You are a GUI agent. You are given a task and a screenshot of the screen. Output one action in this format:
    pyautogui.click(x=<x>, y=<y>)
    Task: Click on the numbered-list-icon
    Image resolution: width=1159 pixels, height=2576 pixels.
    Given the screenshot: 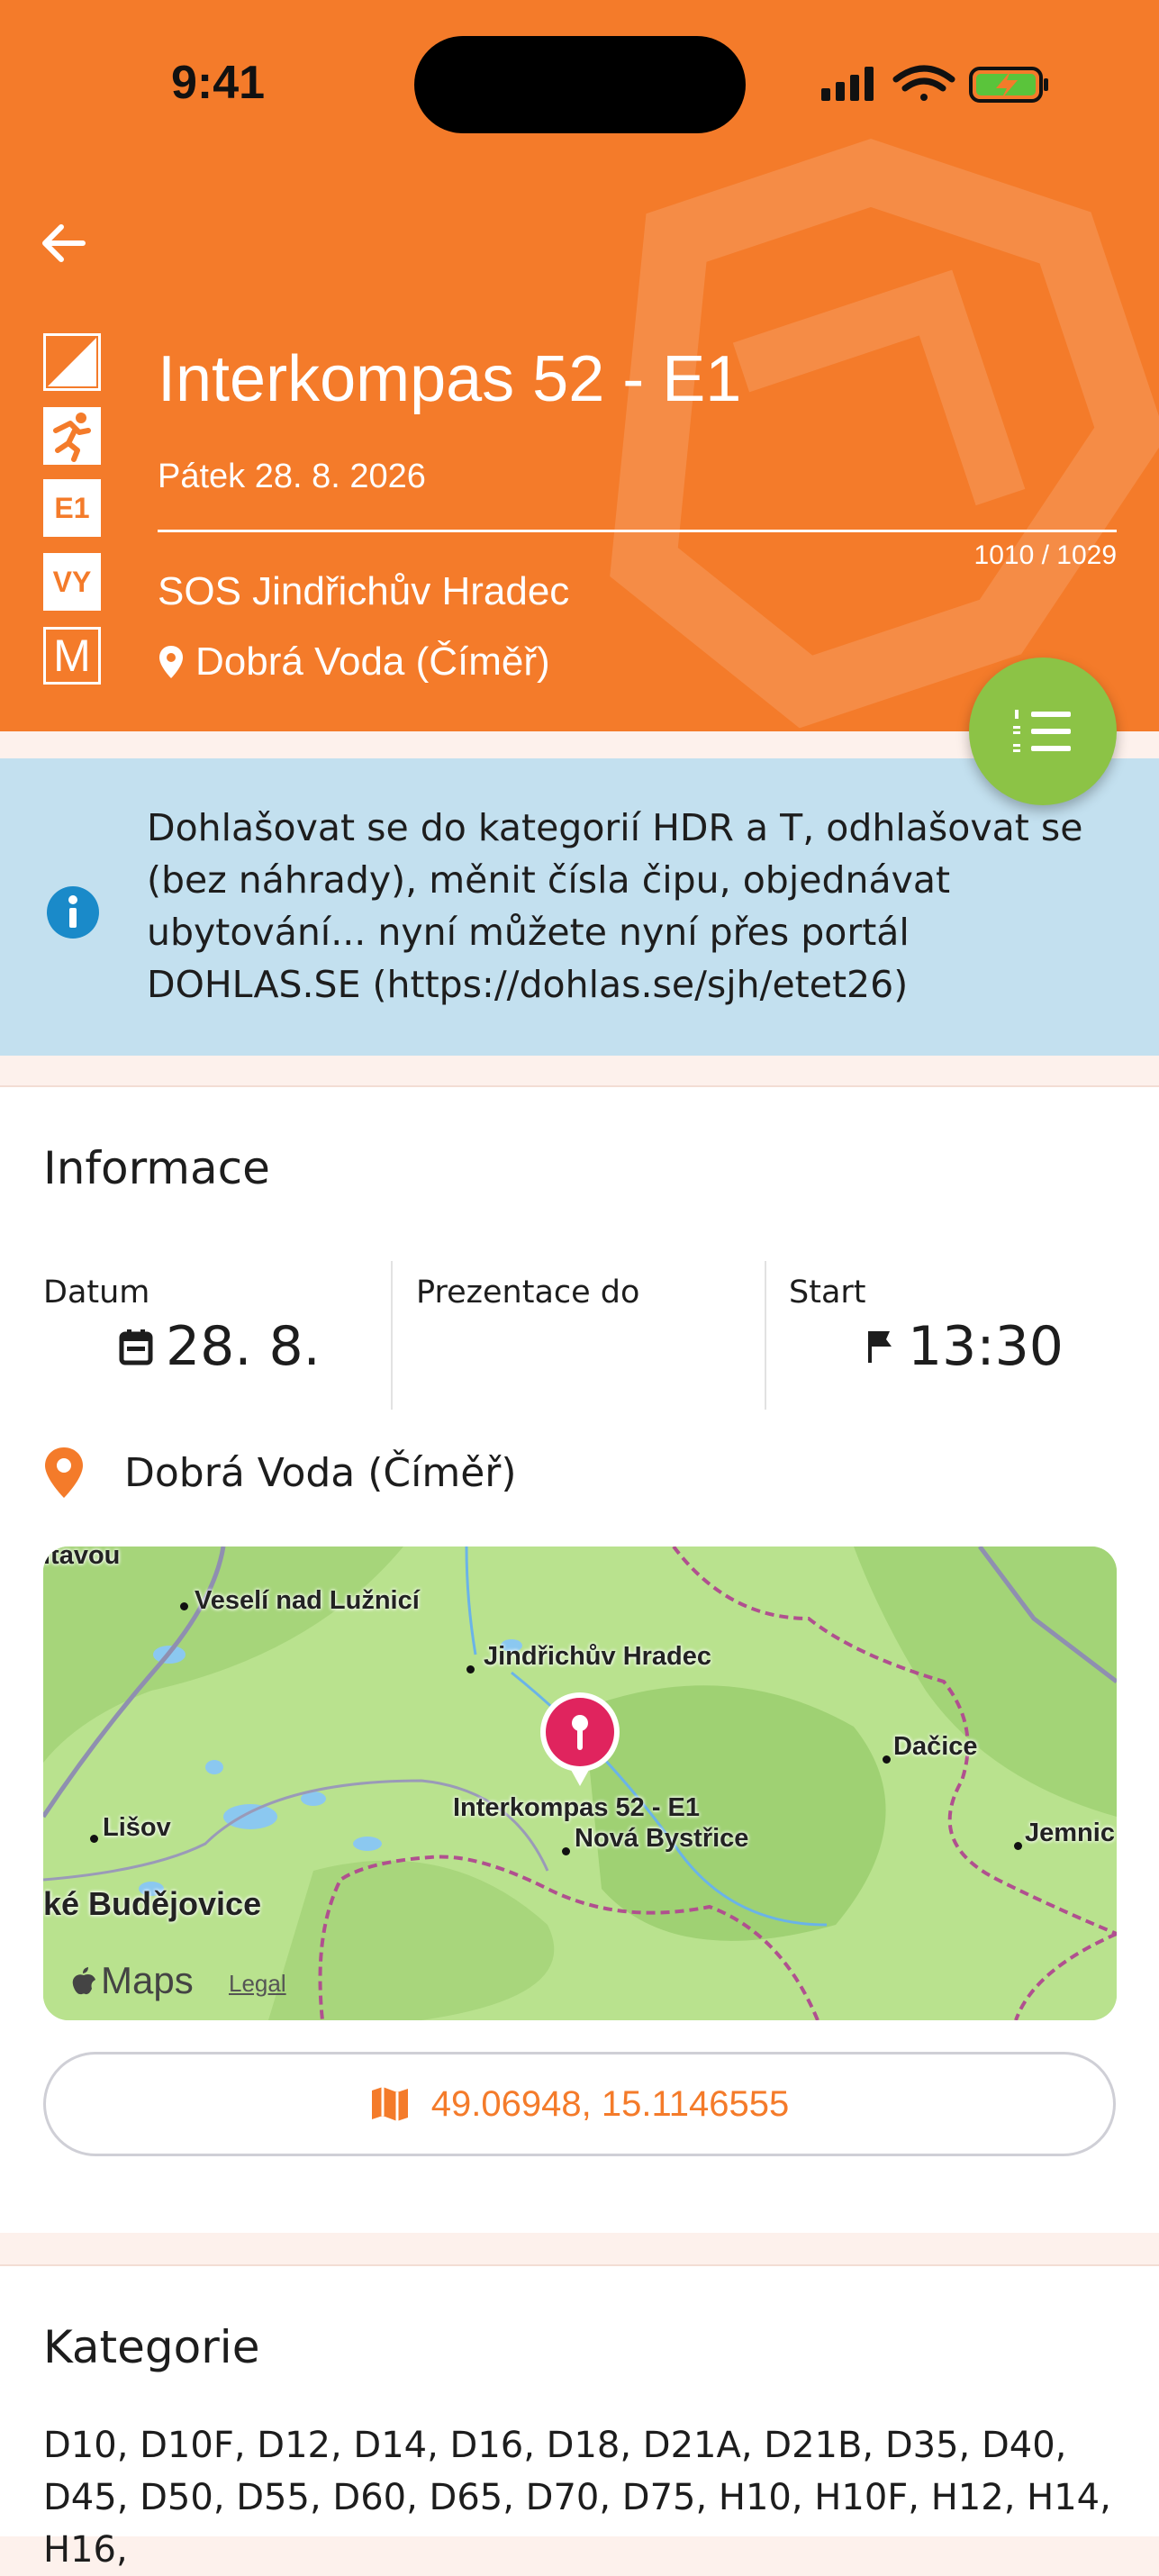 What is the action you would take?
    pyautogui.click(x=1042, y=731)
    